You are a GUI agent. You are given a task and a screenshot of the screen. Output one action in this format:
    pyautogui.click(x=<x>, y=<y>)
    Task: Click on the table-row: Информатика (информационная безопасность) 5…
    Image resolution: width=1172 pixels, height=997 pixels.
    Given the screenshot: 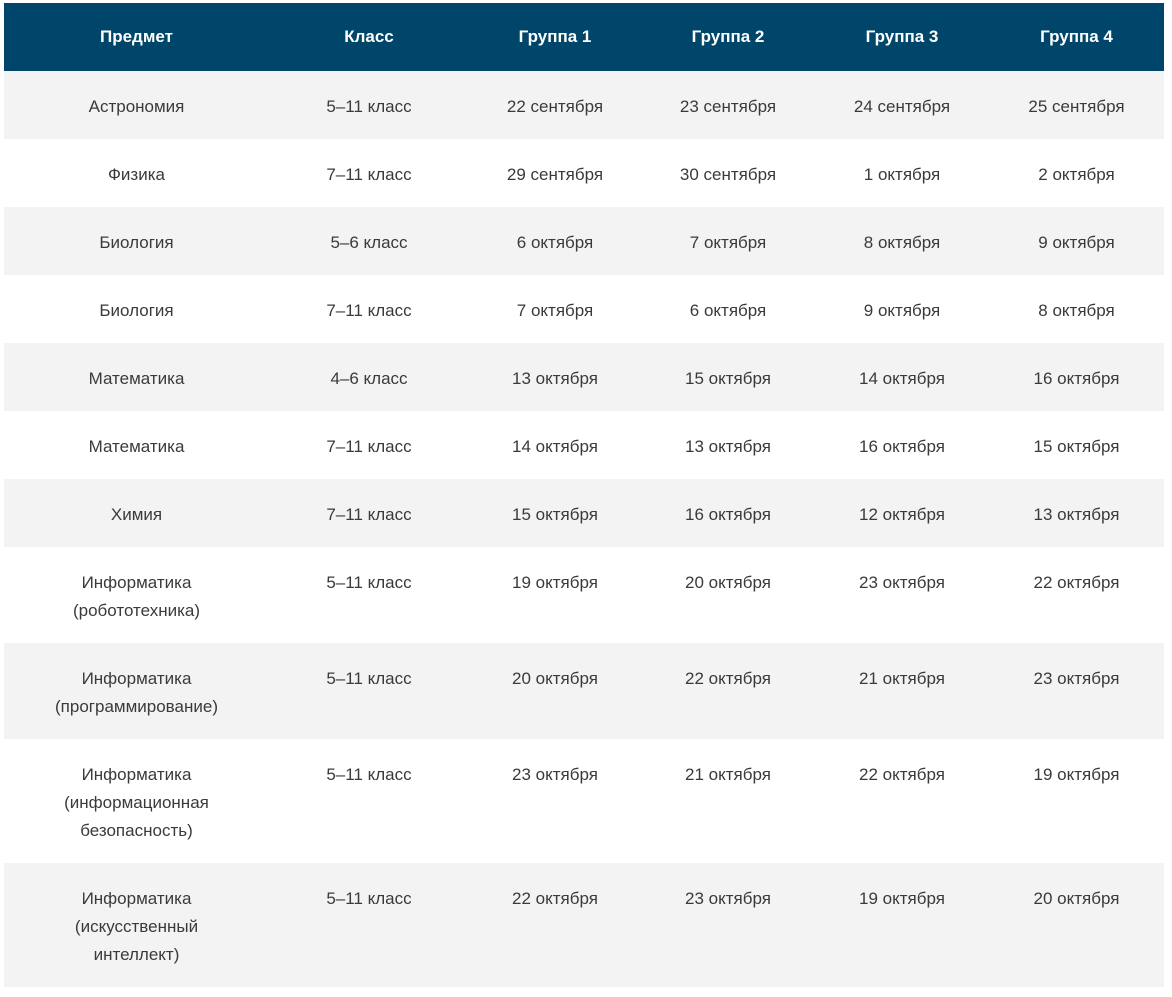 What is the action you would take?
    pyautogui.click(x=584, y=801)
    